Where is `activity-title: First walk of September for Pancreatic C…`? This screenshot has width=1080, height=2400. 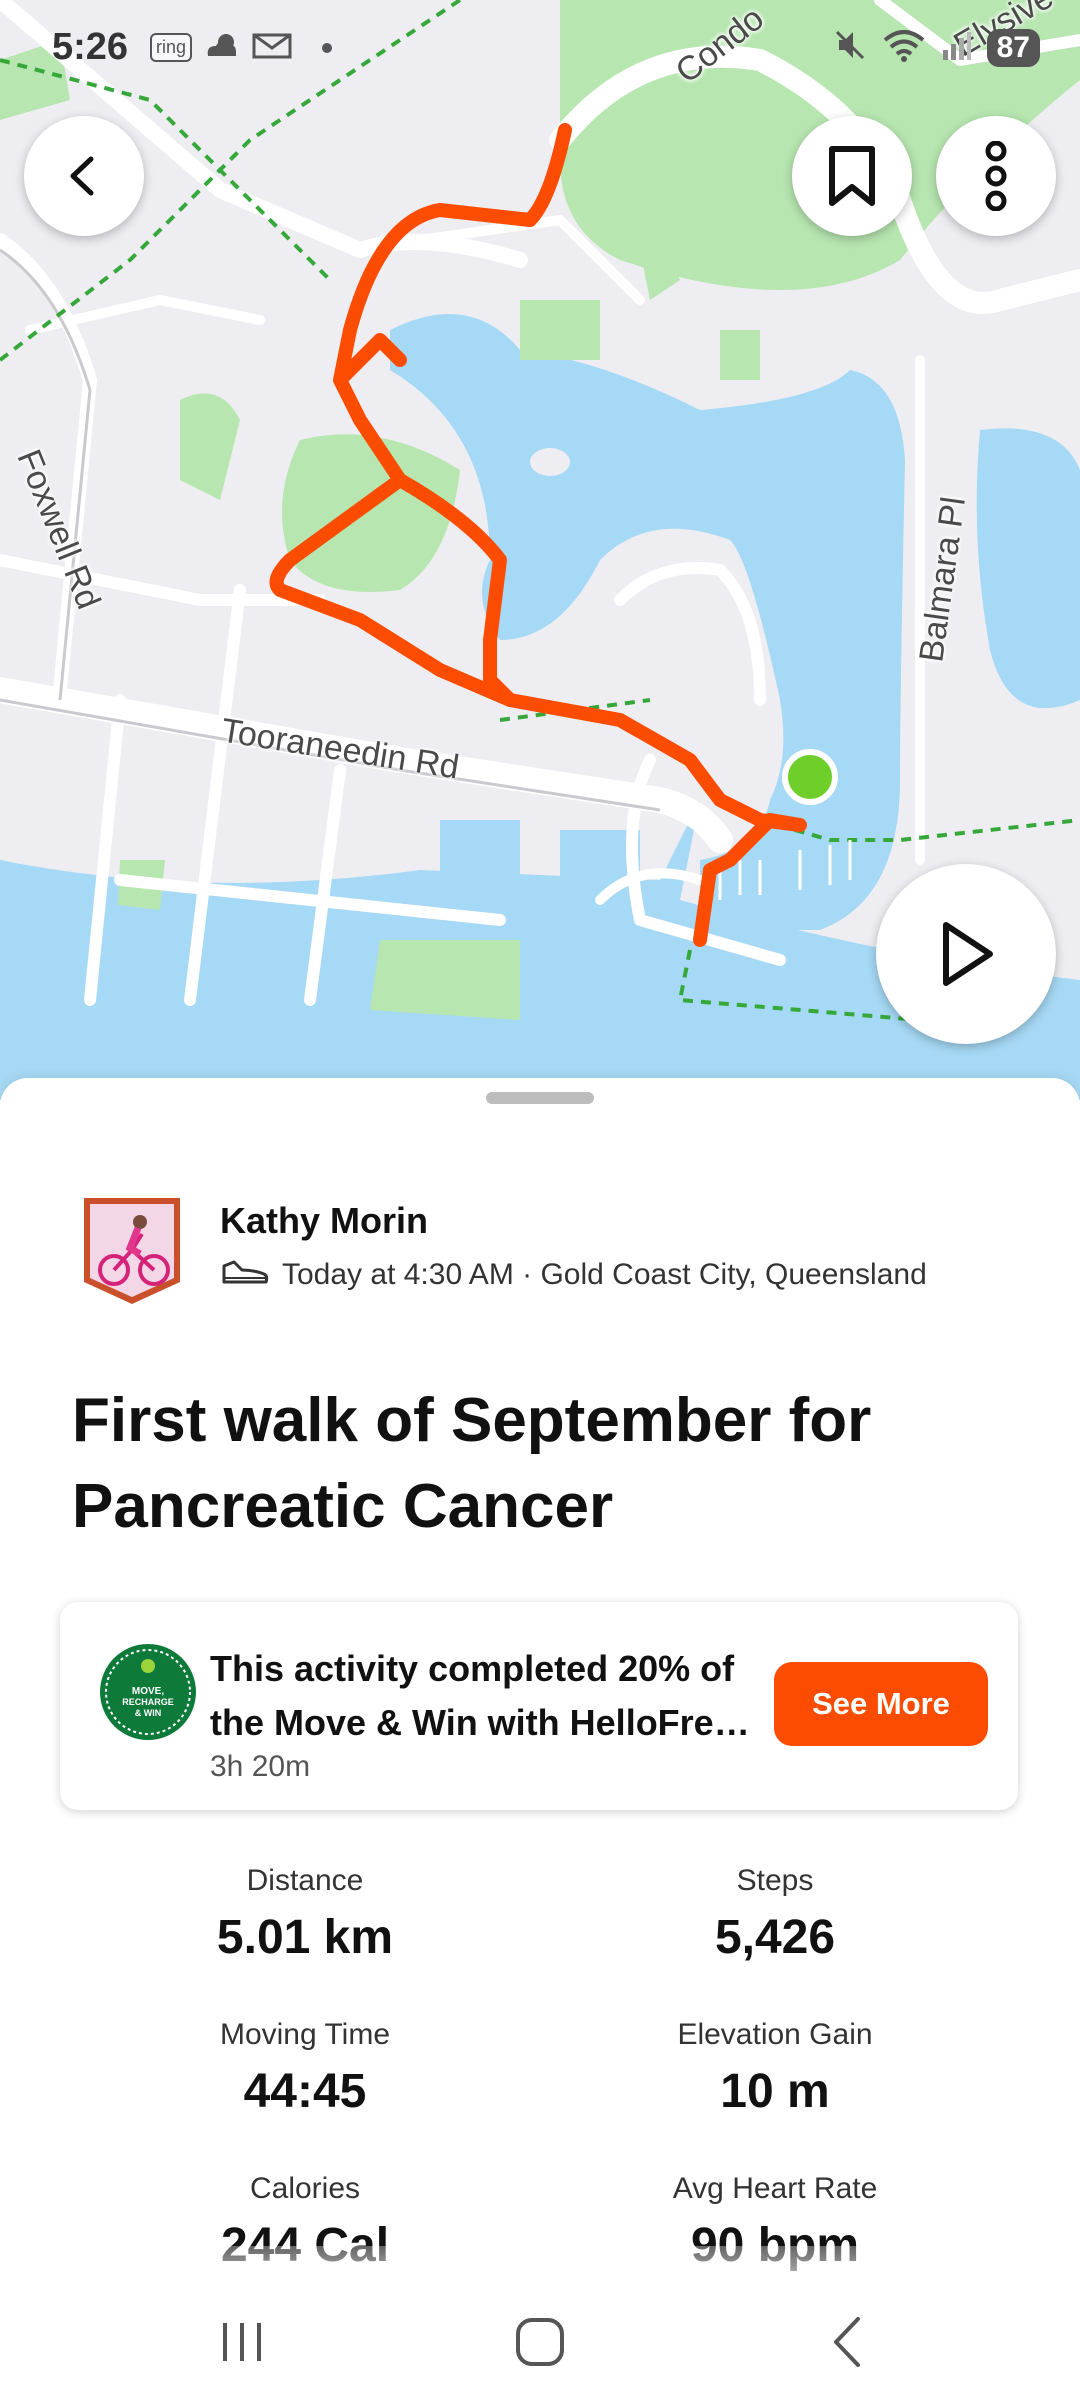
activity-title: First walk of September for Pancreatic C… is located at coordinates (472, 1463).